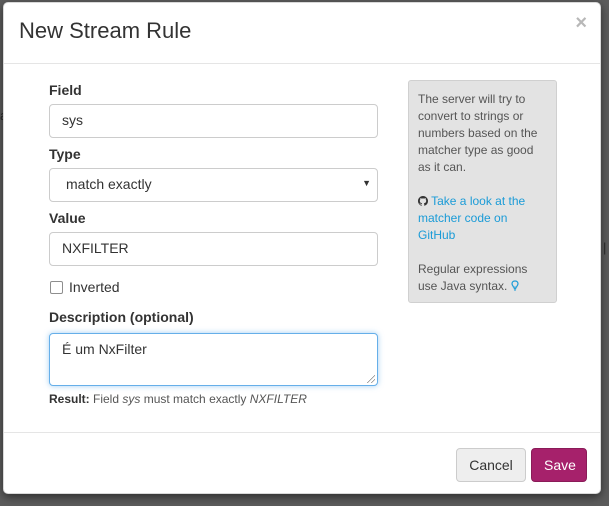  I want to click on type-label: Type, so click(65, 154).